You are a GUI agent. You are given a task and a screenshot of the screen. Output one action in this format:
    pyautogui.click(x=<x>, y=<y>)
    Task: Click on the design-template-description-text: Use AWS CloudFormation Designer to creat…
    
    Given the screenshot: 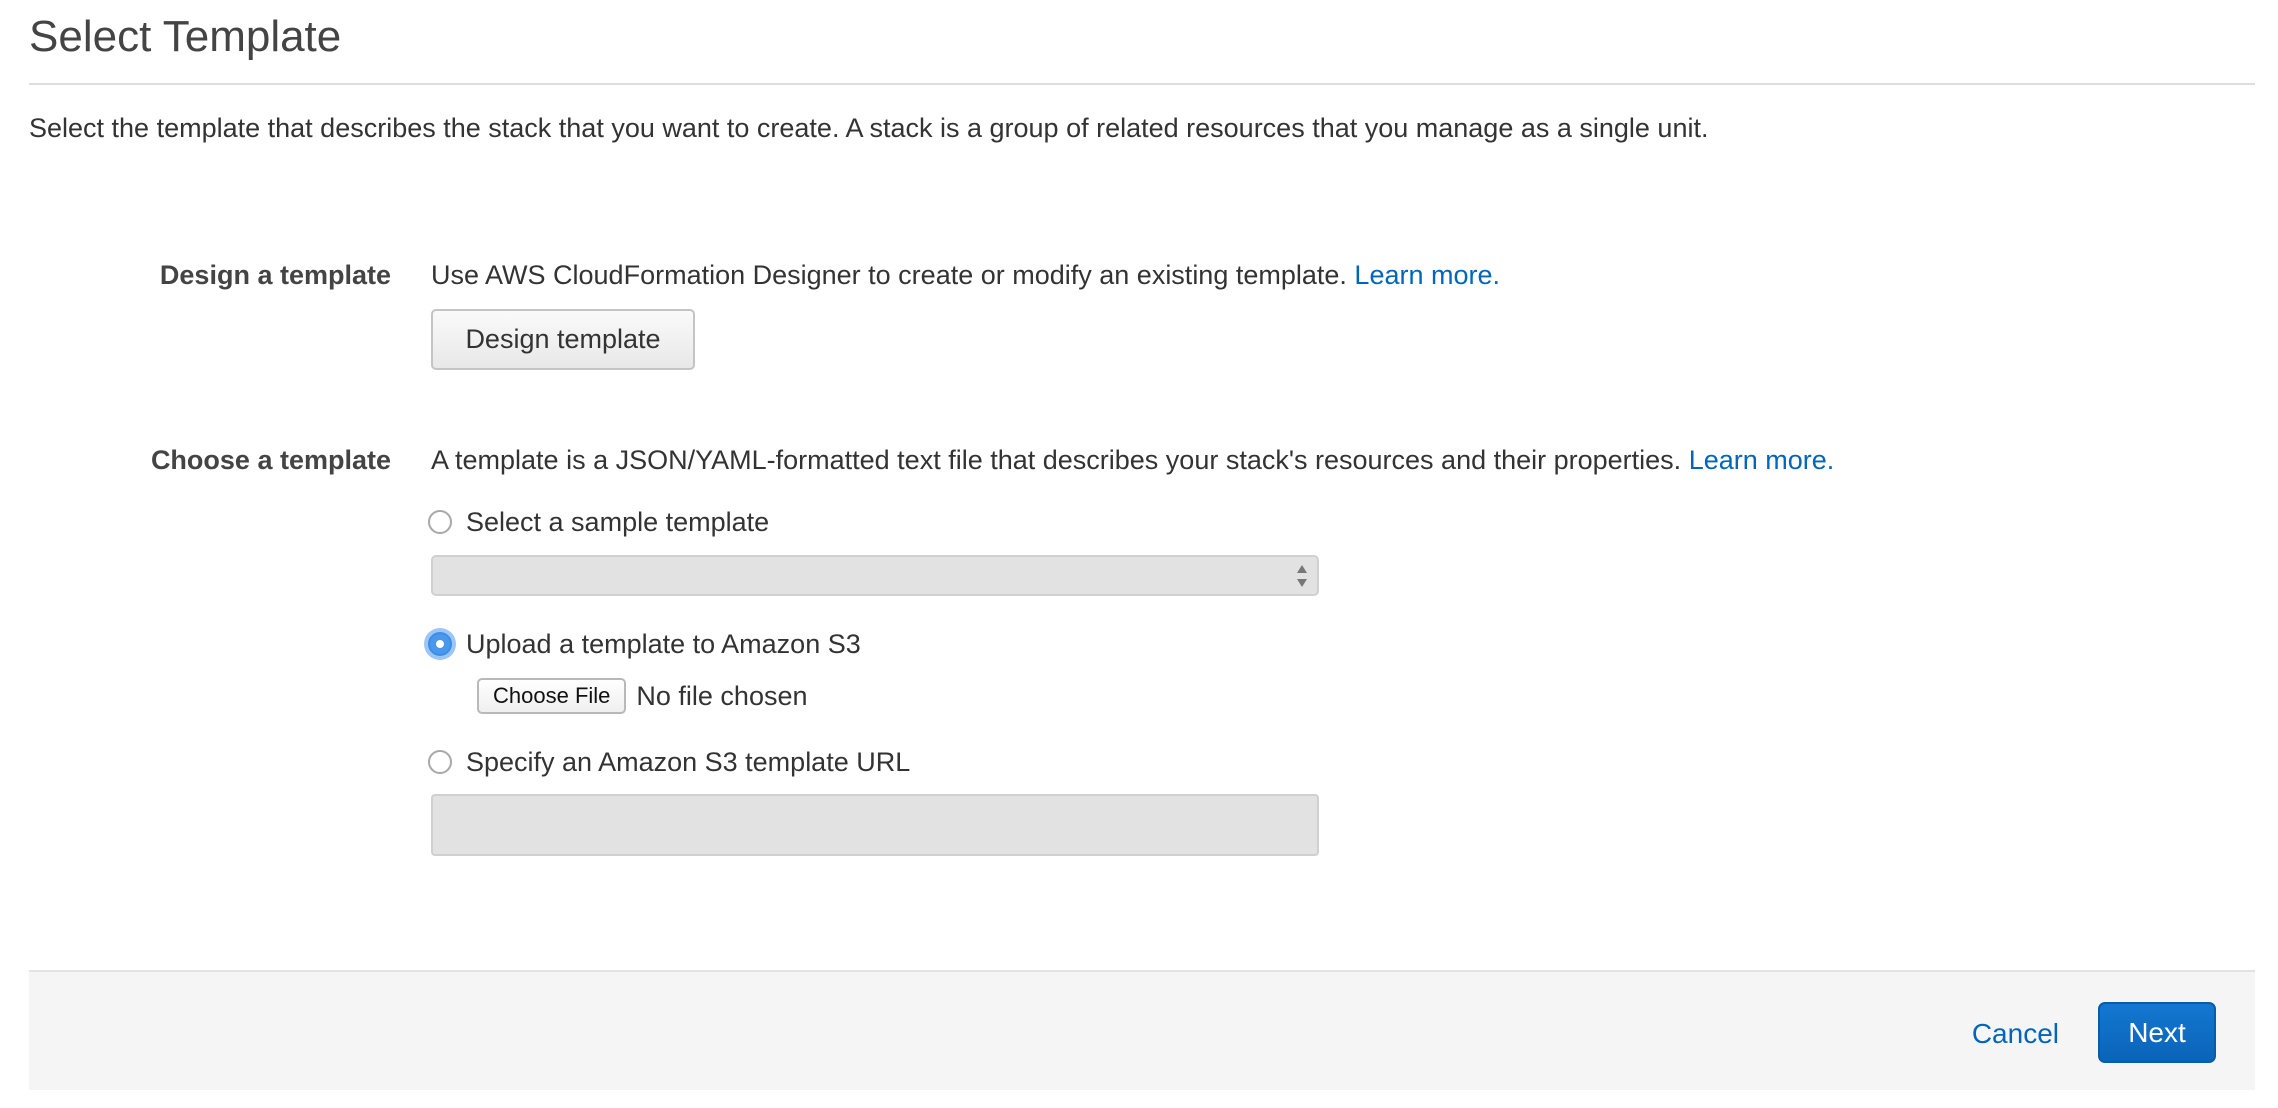 What is the action you would take?
    pyautogui.click(x=889, y=275)
    